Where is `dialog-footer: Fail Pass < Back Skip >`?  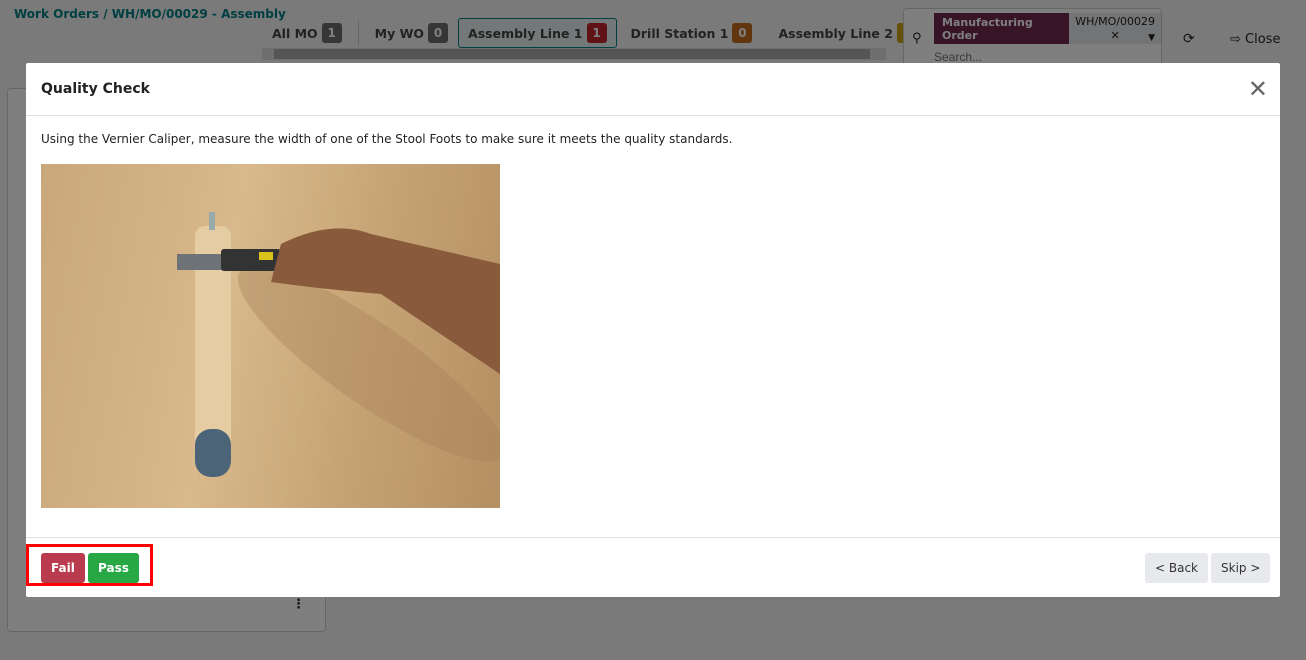
dialog-footer: Fail Pass < Back Skip > is located at coordinates (653, 567).